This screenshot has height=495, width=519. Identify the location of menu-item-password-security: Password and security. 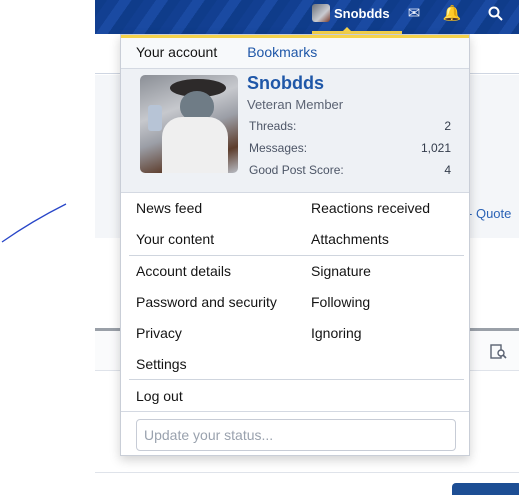
(206, 302).